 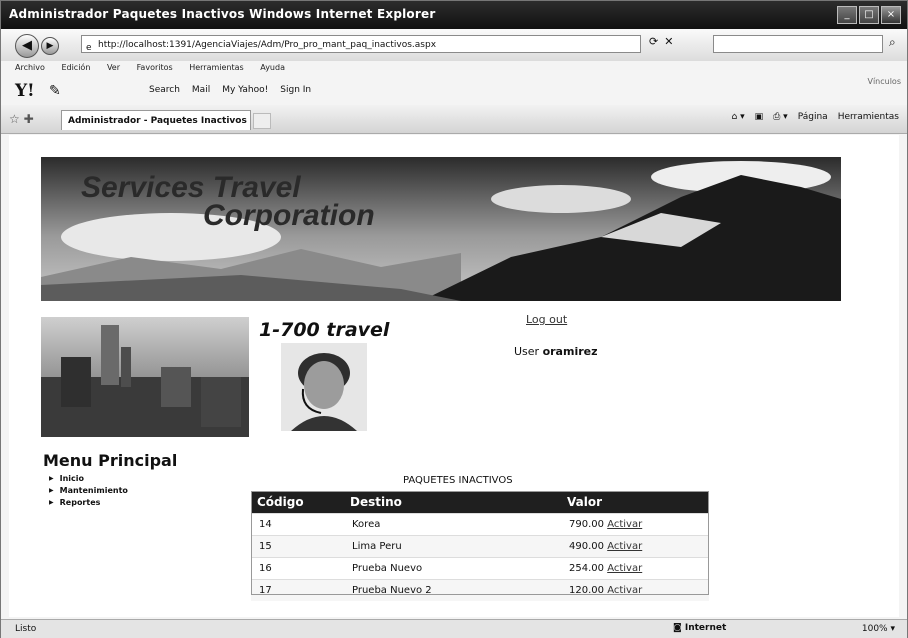 What do you see at coordinates (586, 524) in the screenshot?
I see `valor-amount: 790.00` at bounding box center [586, 524].